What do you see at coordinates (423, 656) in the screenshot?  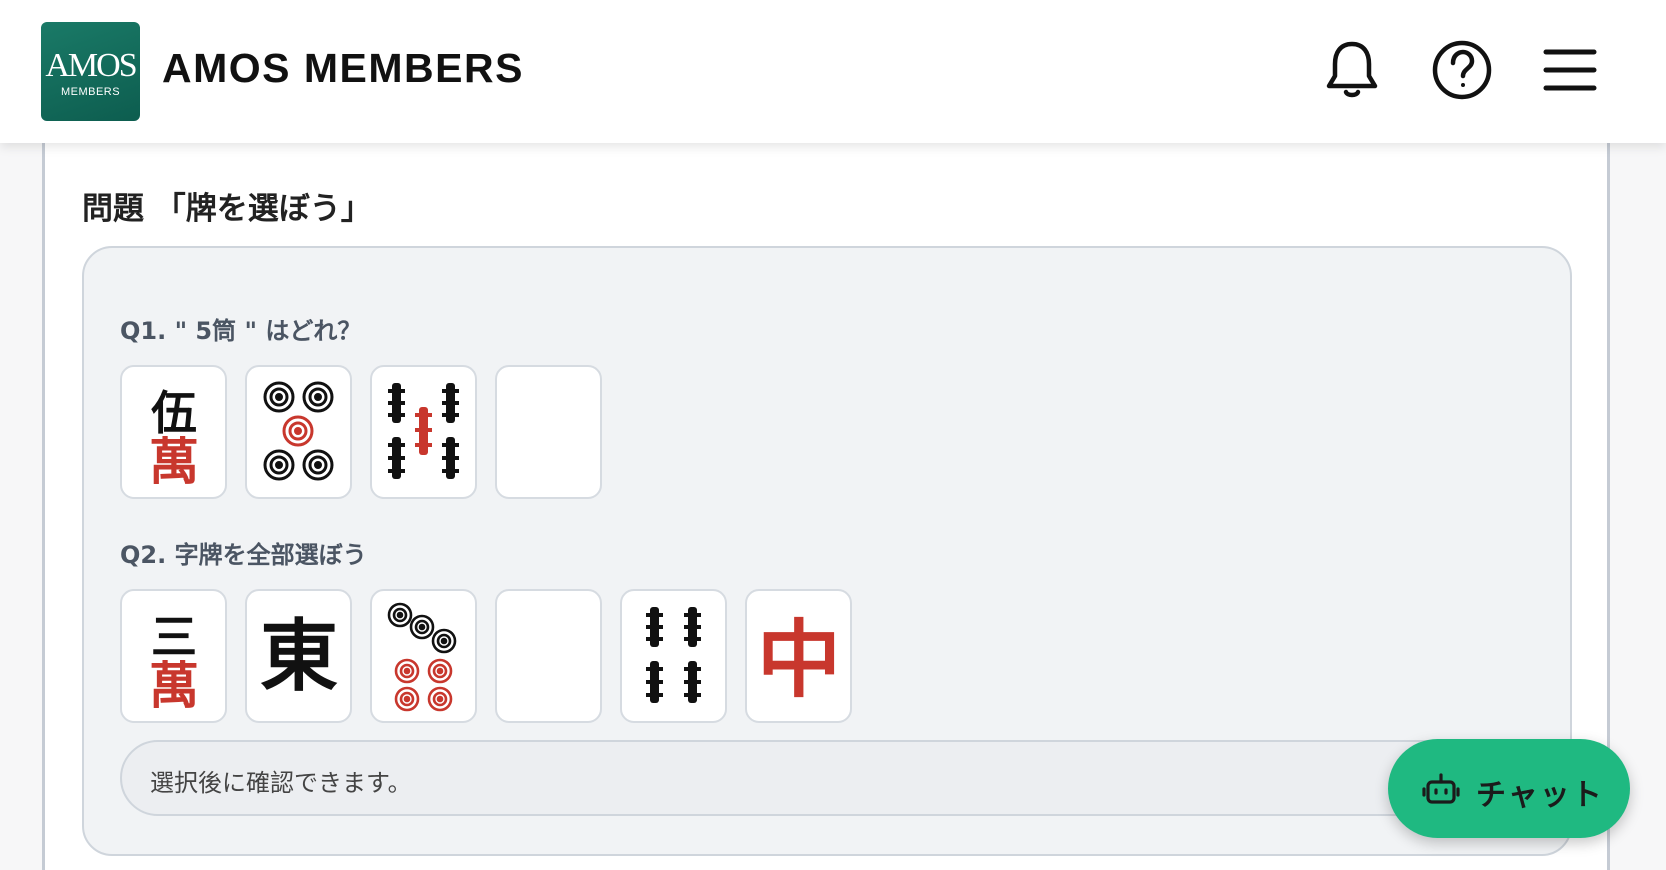 I see `7-pin-tile` at bounding box center [423, 656].